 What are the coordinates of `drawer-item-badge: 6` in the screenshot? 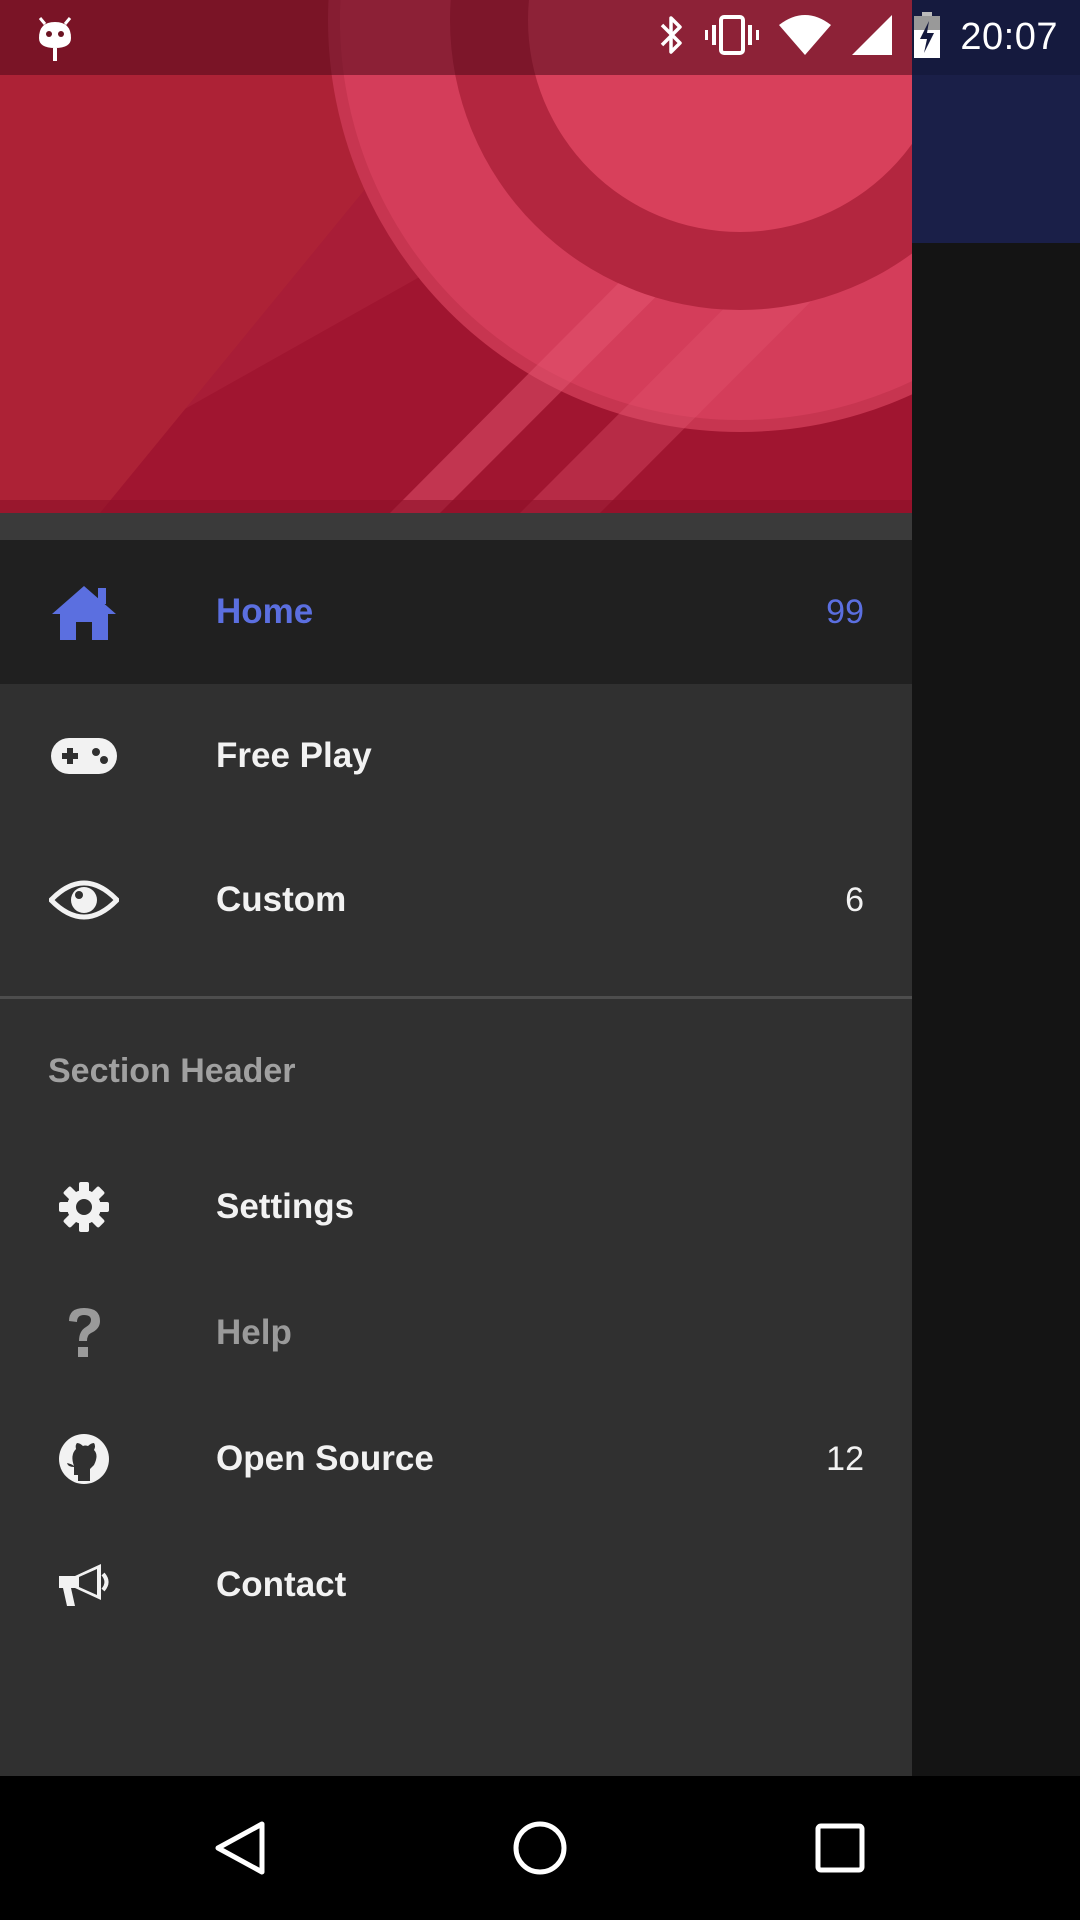 It's located at (854, 899).